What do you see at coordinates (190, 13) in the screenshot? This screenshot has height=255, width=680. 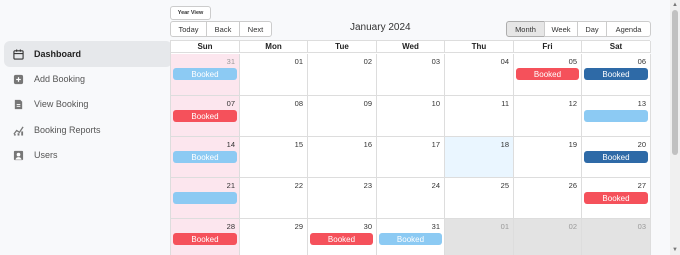 I see `year-view-button: Year View` at bounding box center [190, 13].